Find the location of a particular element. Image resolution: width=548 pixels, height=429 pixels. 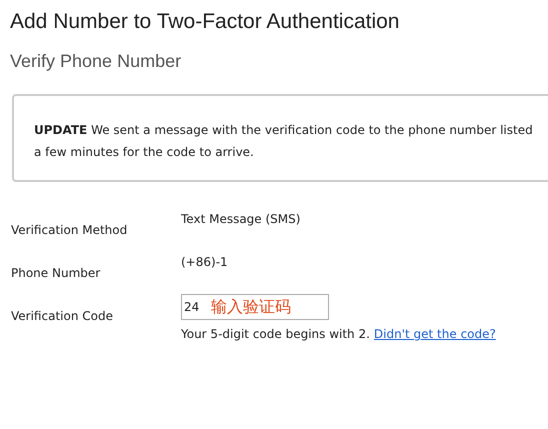

annotation-text: 输入验证码 is located at coordinates (251, 307).